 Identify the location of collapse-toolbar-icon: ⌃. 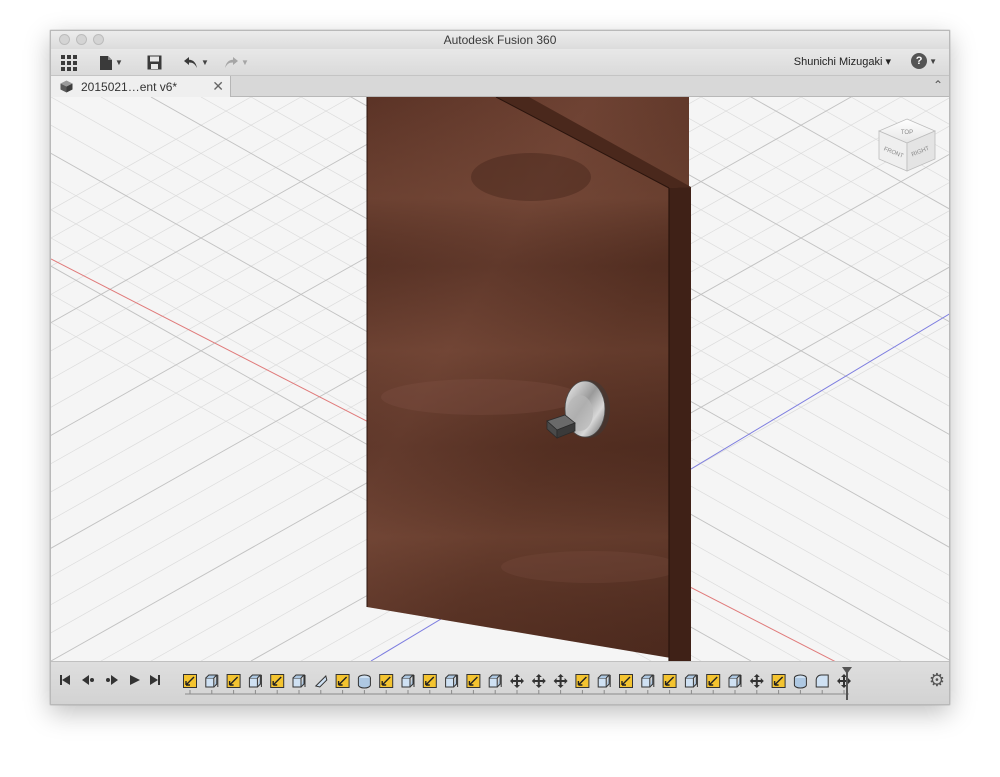
(938, 85).